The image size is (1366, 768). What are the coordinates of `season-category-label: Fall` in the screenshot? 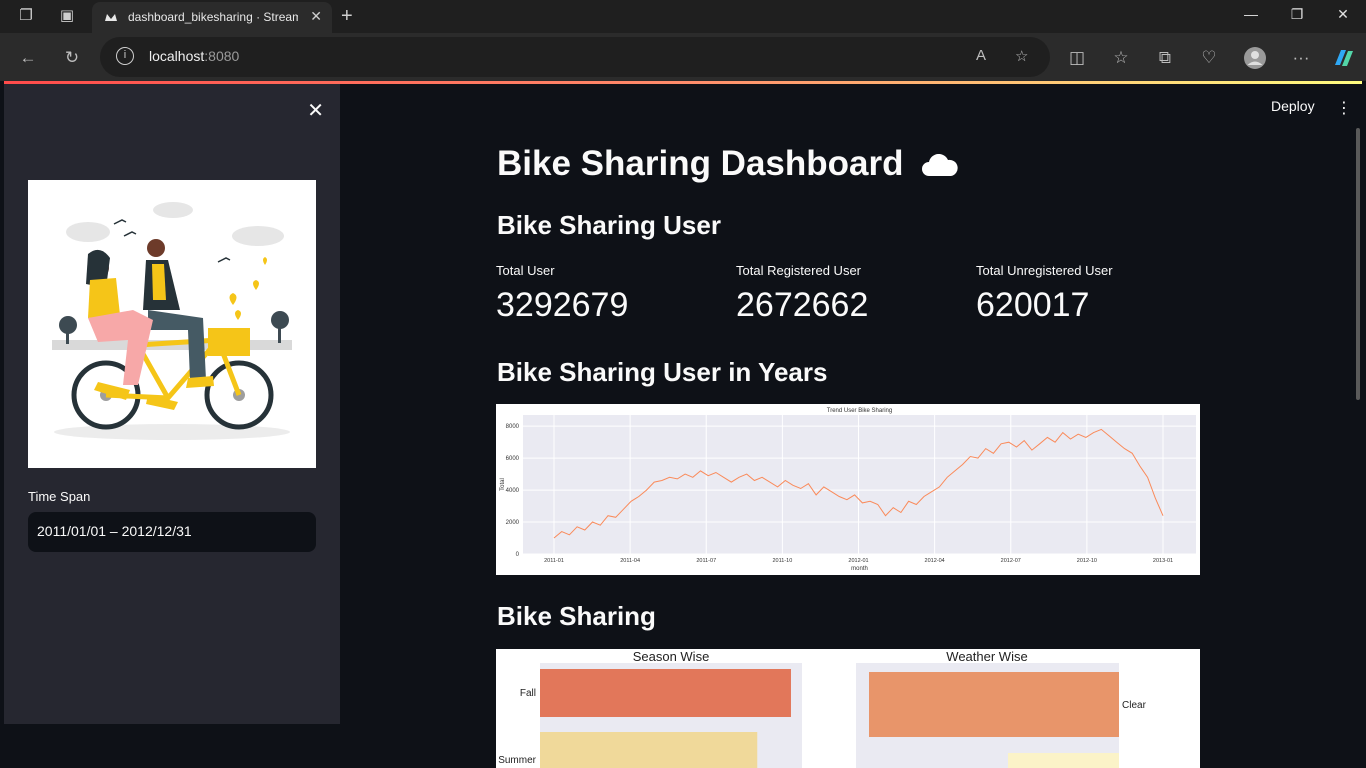 It's located at (528, 693).